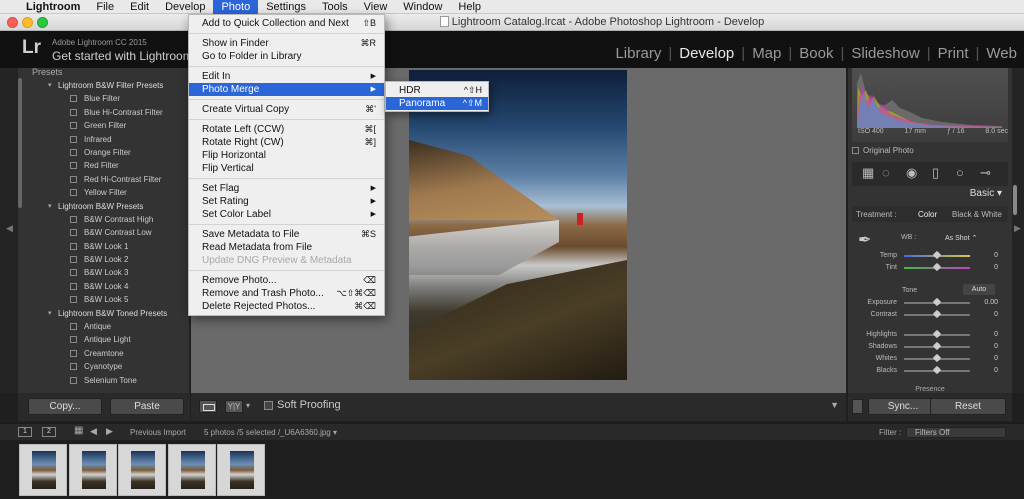 Image resolution: width=1024 pixels, height=499 pixels. I want to click on photo-menu-item-rotate-left-ccw: Rotate Left (CCW) ⌘[, so click(286, 129).